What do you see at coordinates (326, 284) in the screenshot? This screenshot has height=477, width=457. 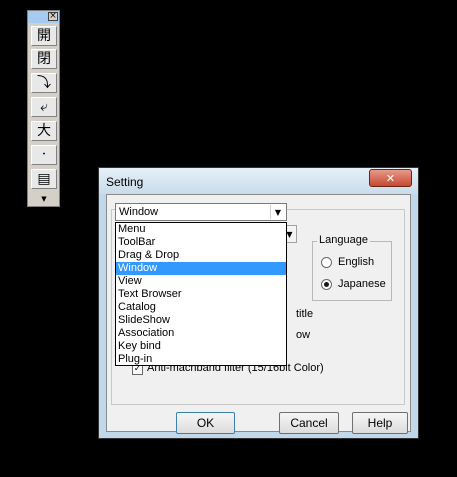 I see `radio-checked-icon` at bounding box center [326, 284].